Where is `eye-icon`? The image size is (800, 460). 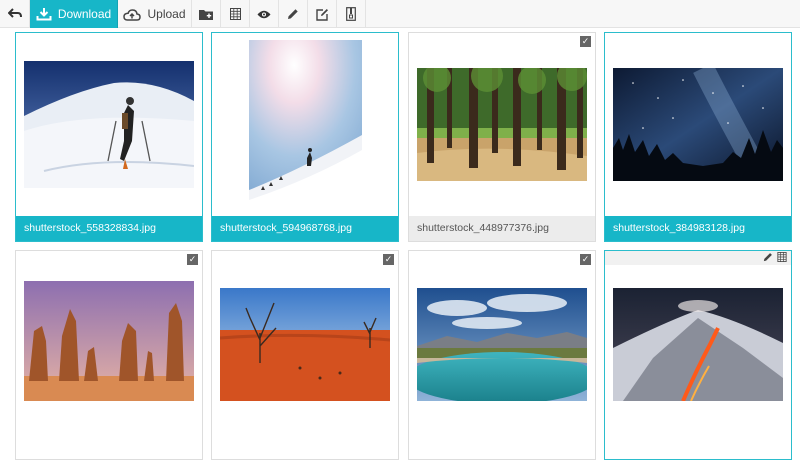 eye-icon is located at coordinates (264, 14).